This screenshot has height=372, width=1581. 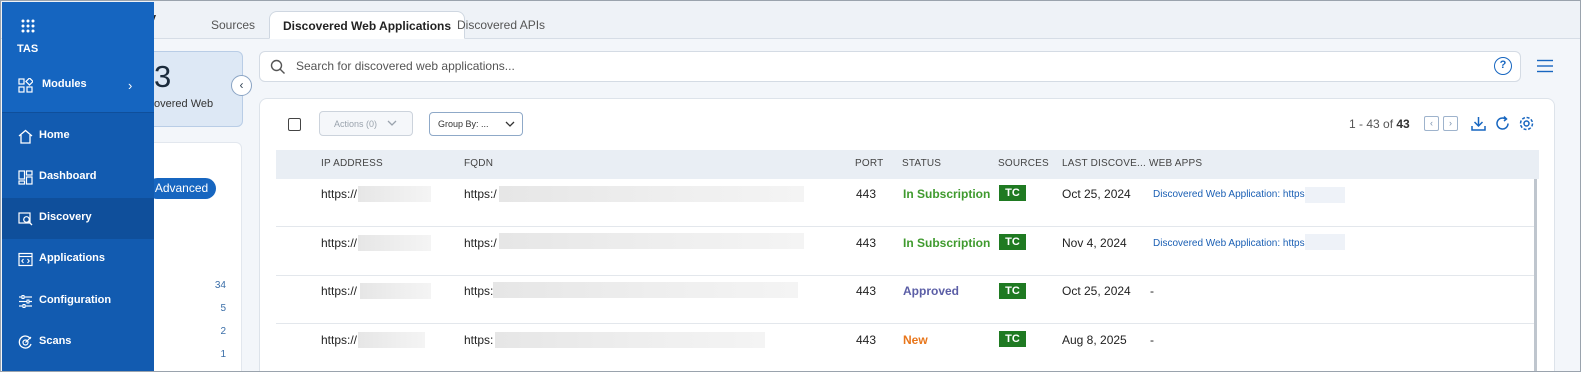 I want to click on tab-label: Discovered APIs, so click(x=501, y=25).